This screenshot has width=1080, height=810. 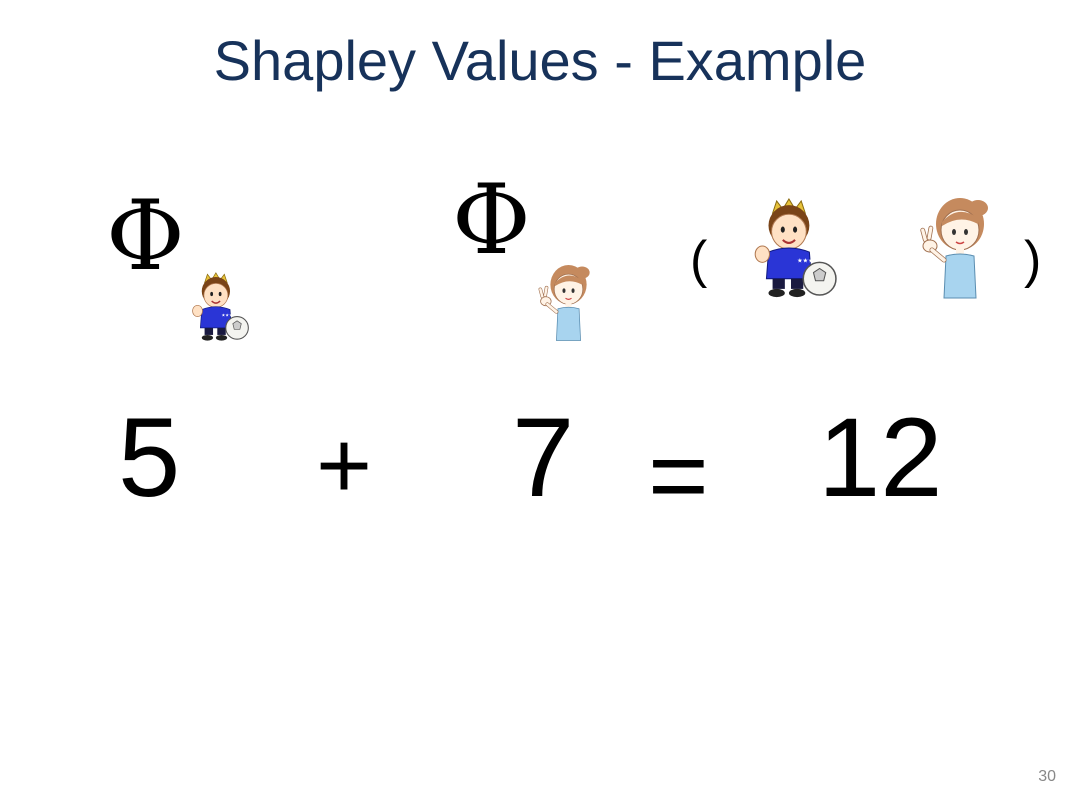 What do you see at coordinates (1033, 260) in the screenshot?
I see `close-paren: )` at bounding box center [1033, 260].